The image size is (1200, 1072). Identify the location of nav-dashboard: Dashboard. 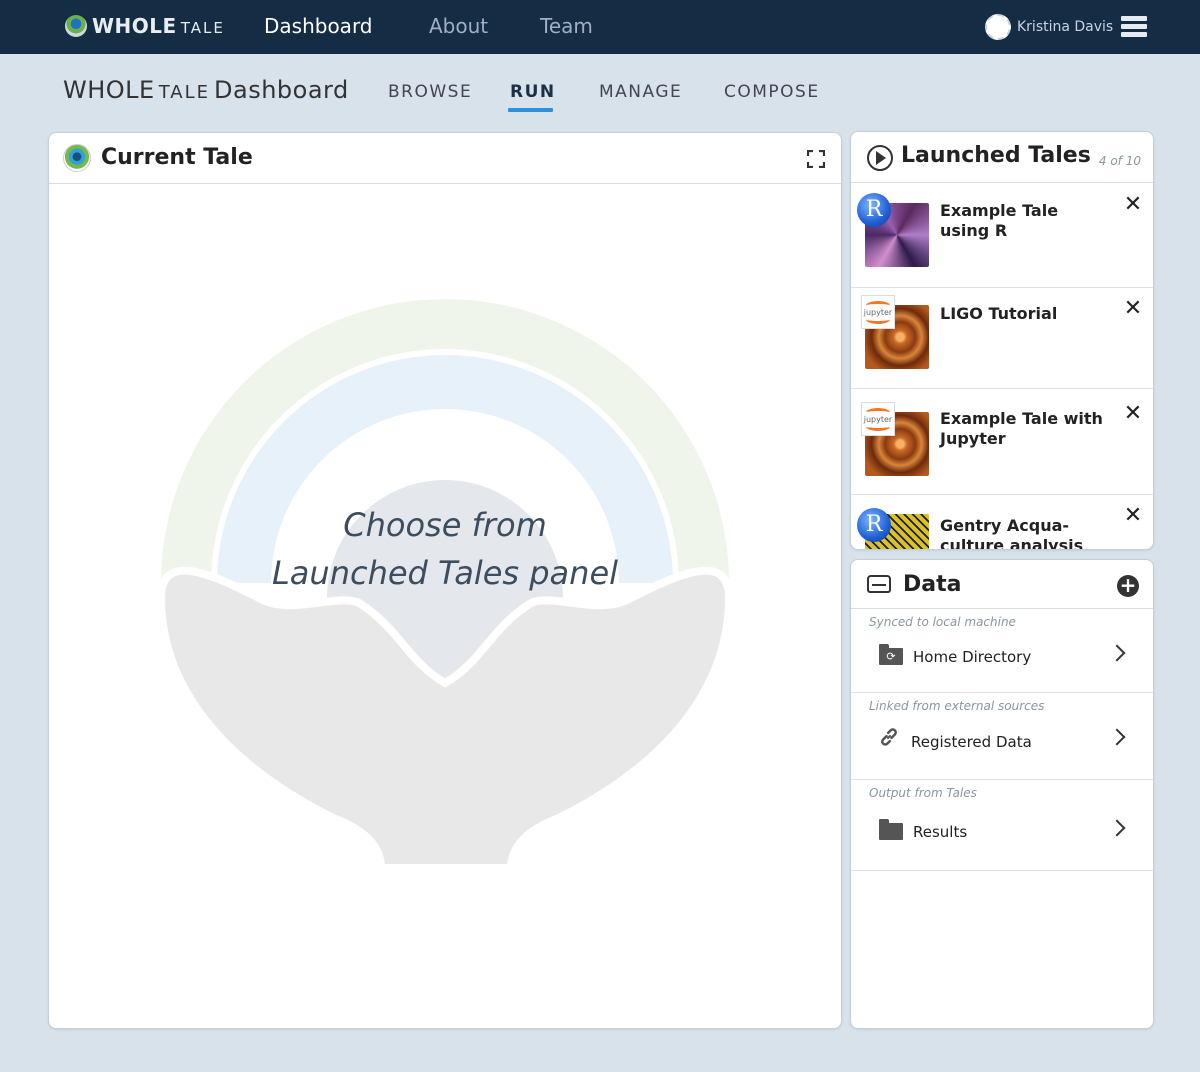
(318, 26).